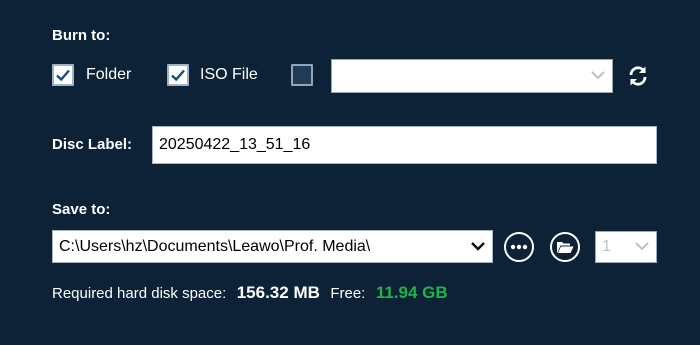  I want to click on open-folder-button, so click(565, 247).